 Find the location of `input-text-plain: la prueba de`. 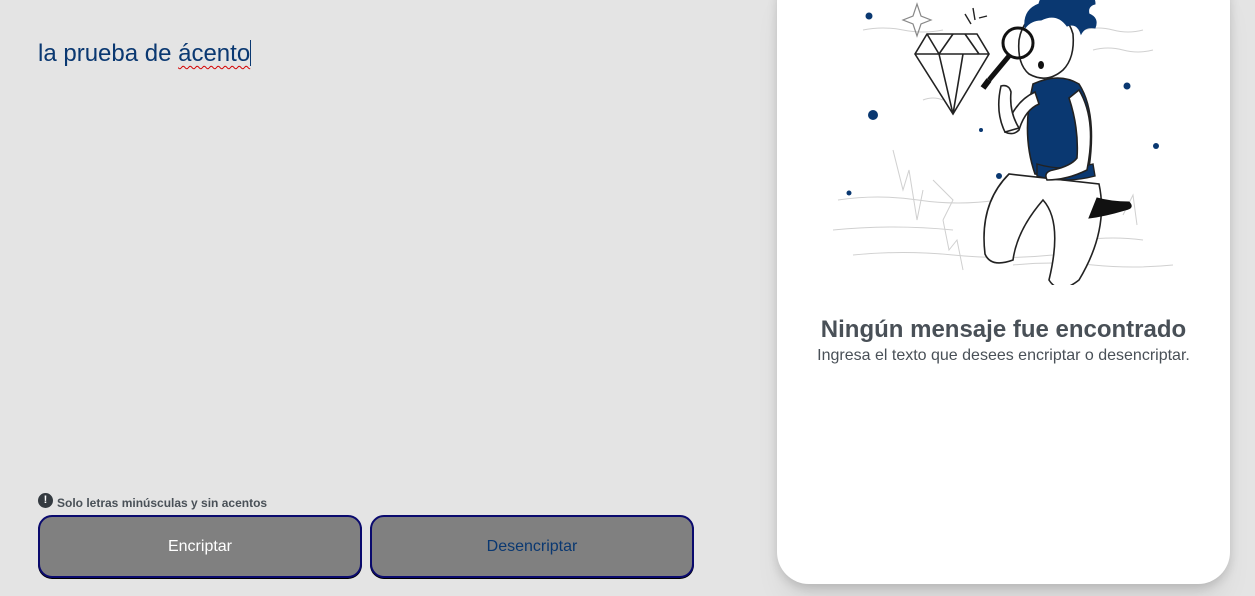

input-text-plain: la prueba de is located at coordinates (108, 53).